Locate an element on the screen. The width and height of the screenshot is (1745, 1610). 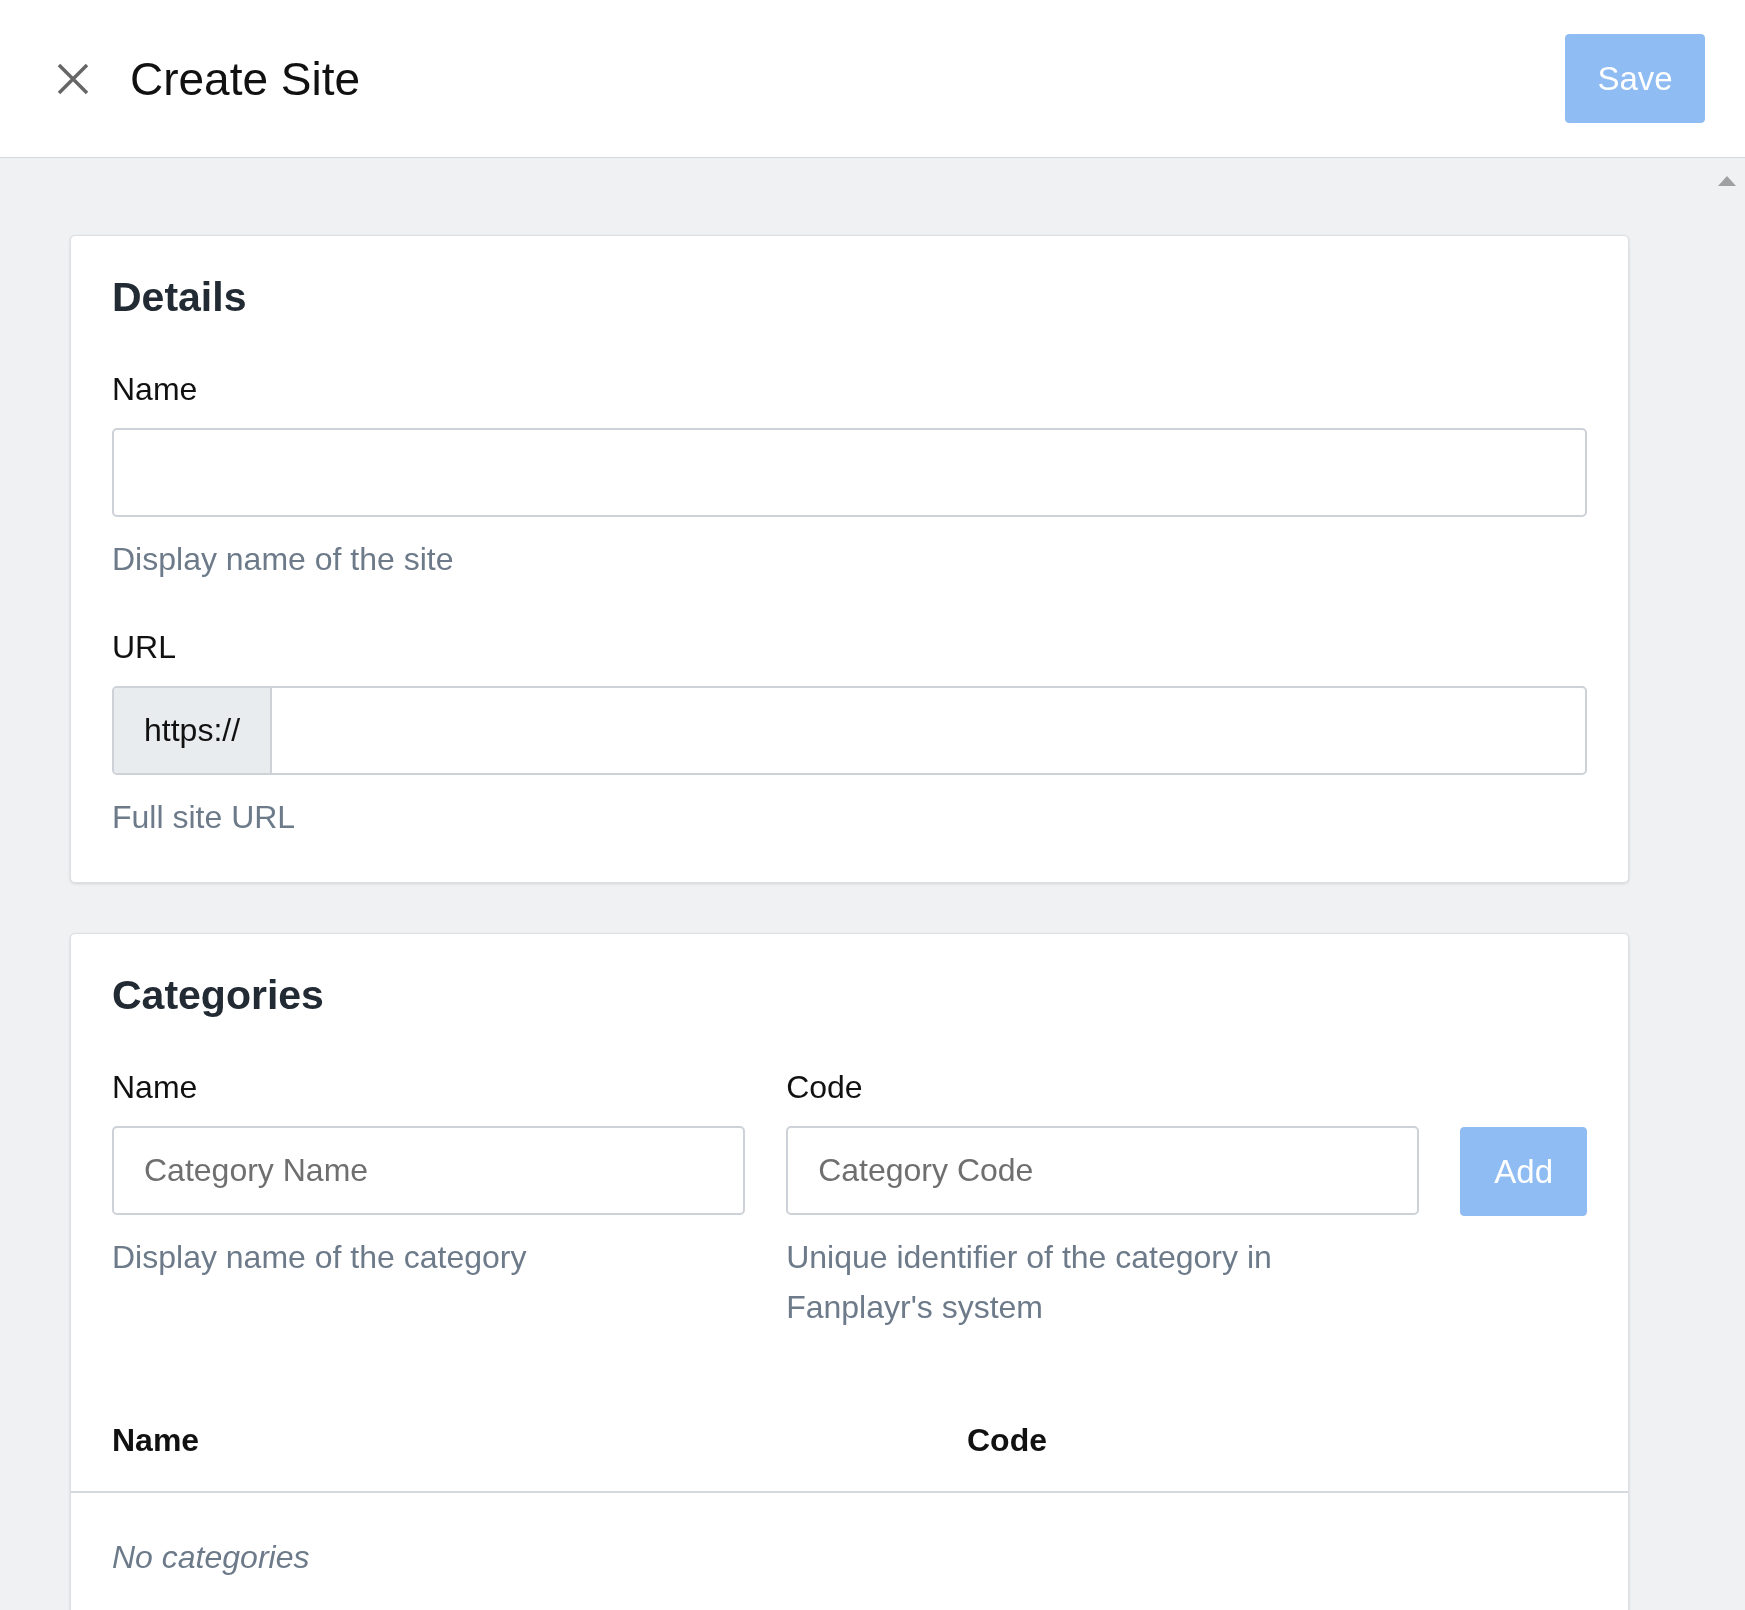
section-heading: Categories is located at coordinates (218, 996).